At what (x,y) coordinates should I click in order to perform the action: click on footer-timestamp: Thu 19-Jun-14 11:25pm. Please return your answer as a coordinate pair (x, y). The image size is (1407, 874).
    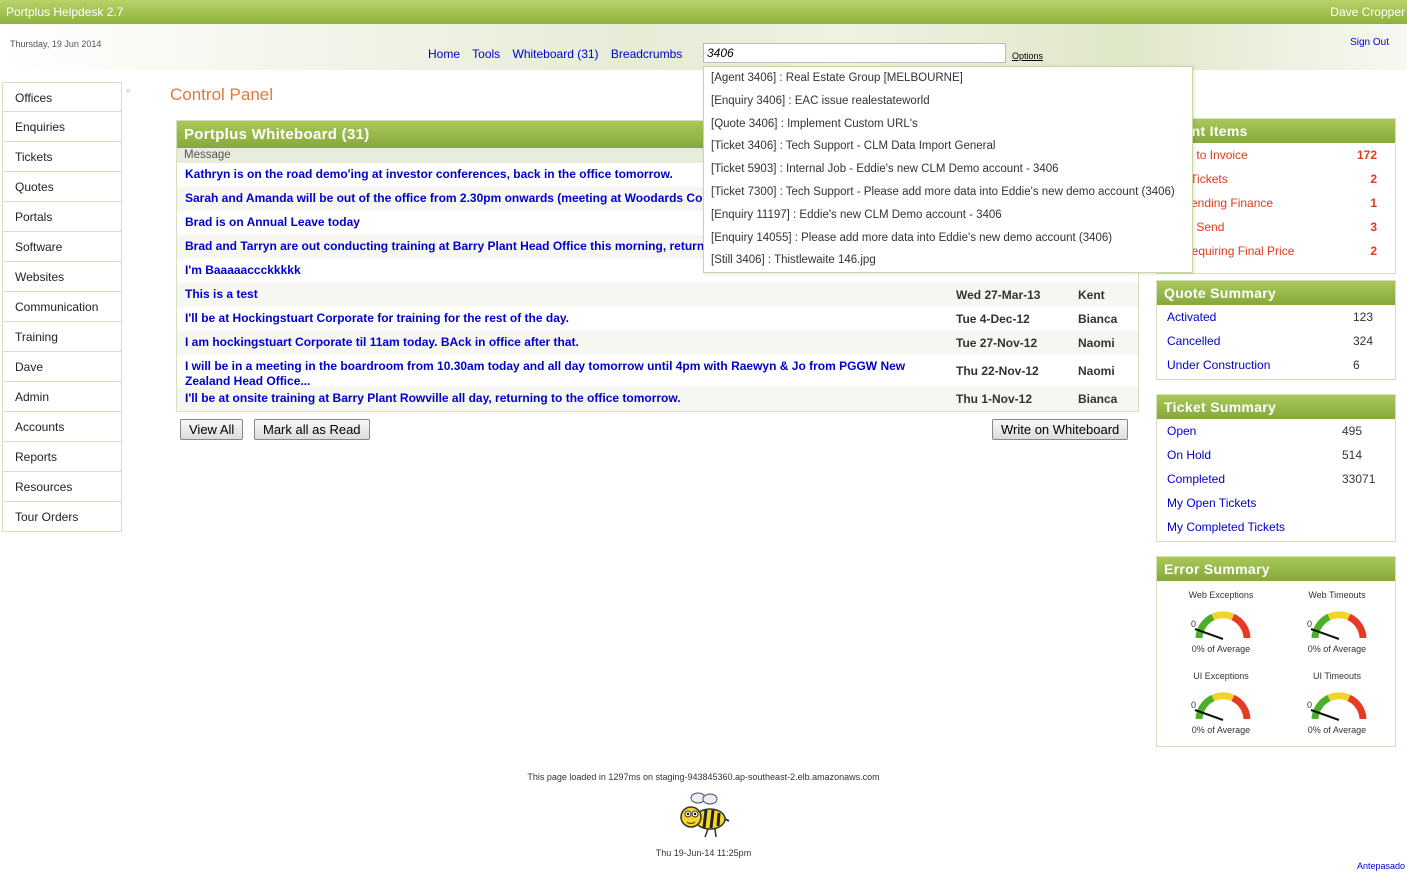
    Looking at the image, I should click on (703, 853).